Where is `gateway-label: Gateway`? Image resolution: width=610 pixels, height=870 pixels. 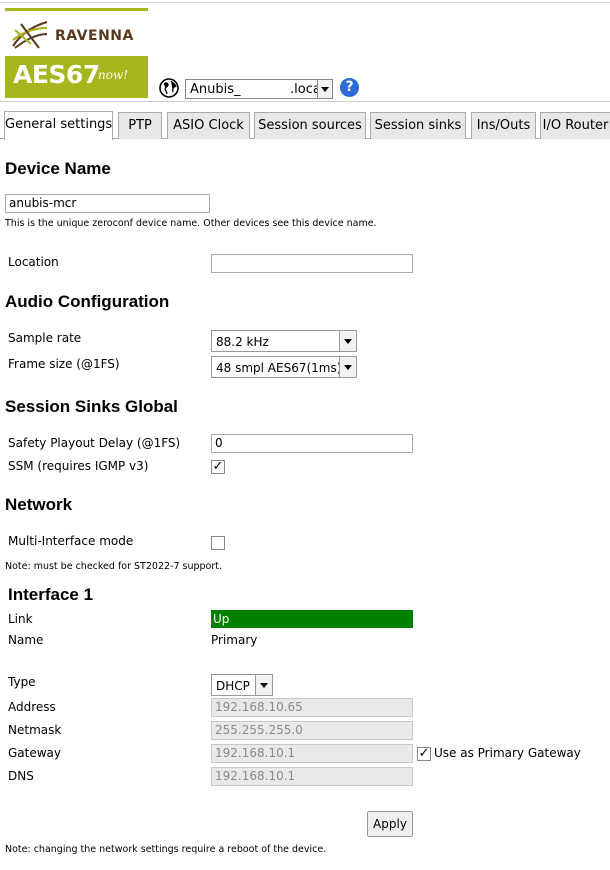 gateway-label: Gateway is located at coordinates (35, 753).